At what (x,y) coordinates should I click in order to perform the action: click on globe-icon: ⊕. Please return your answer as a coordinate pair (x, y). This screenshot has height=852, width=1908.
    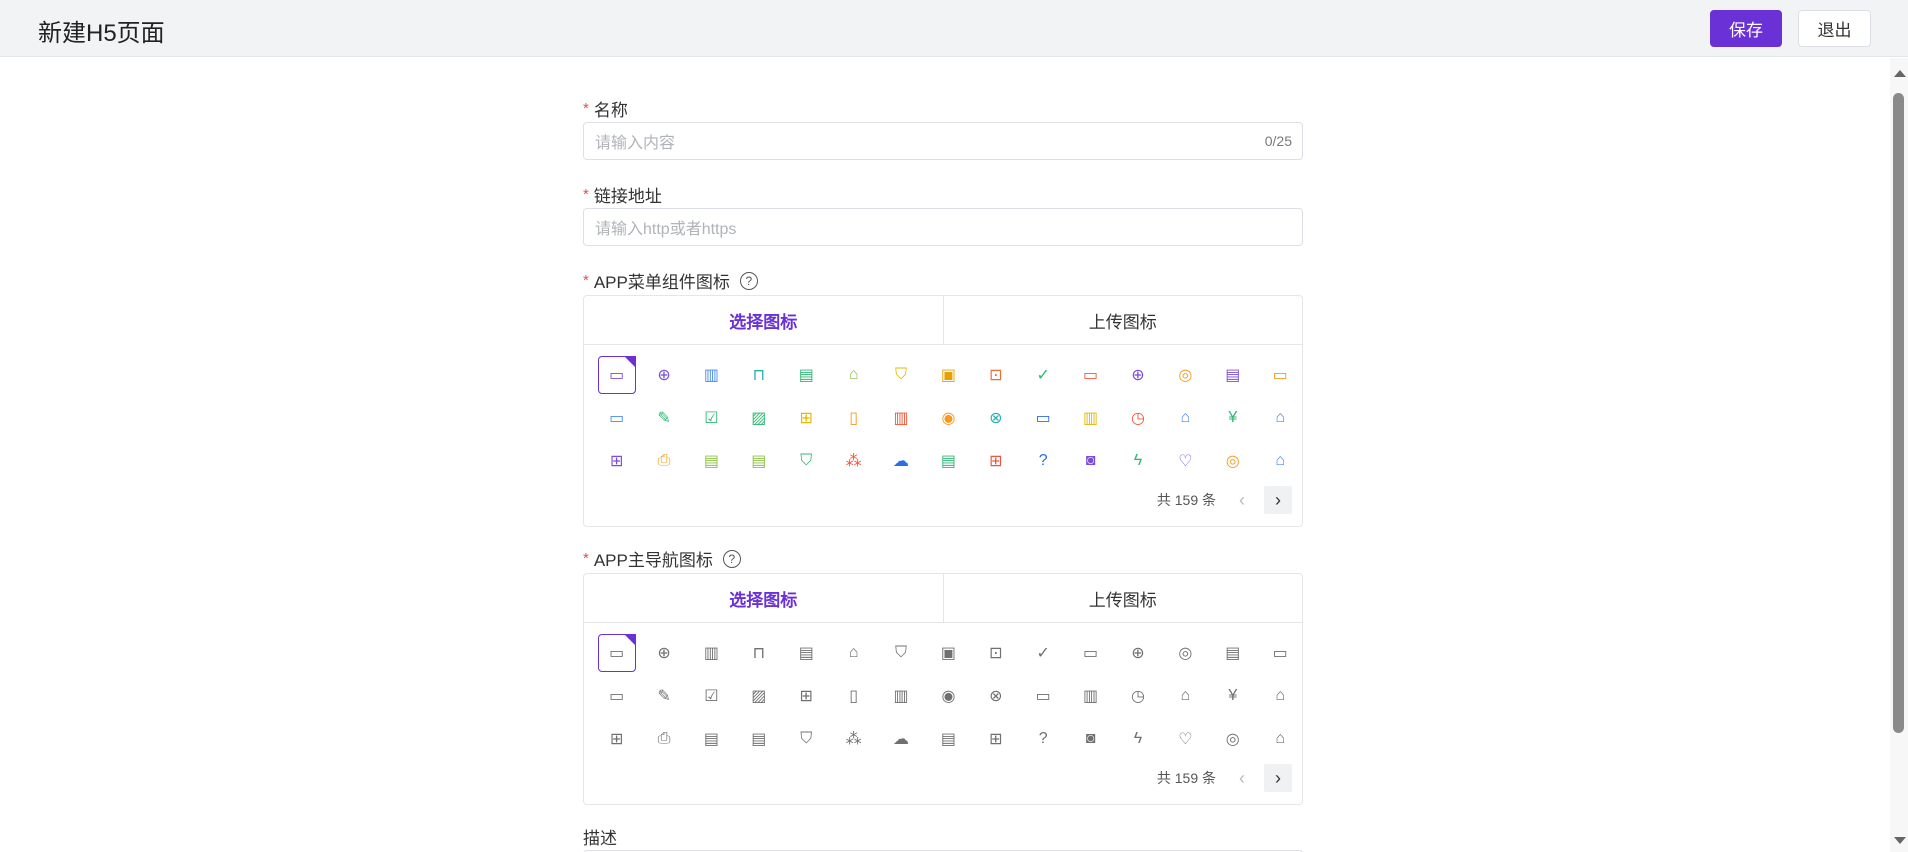
    Looking at the image, I should click on (1138, 375).